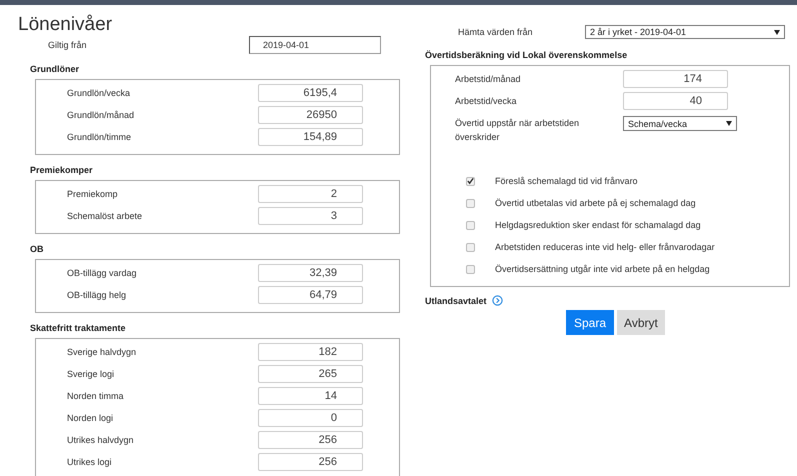 The width and height of the screenshot is (797, 476). What do you see at coordinates (488, 79) in the screenshot?
I see `field-label: Arbetstid/månad` at bounding box center [488, 79].